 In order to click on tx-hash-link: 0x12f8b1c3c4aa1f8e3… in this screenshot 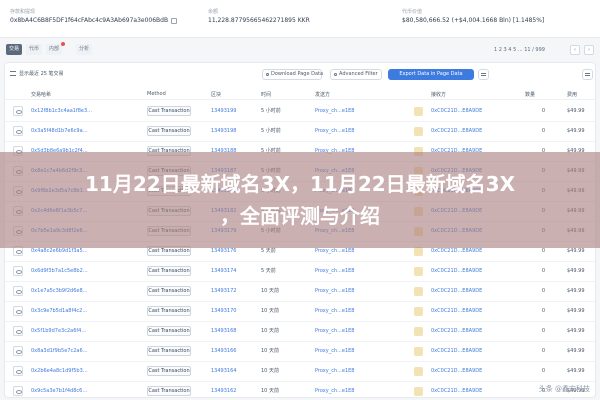, I will do `click(61, 111)`.